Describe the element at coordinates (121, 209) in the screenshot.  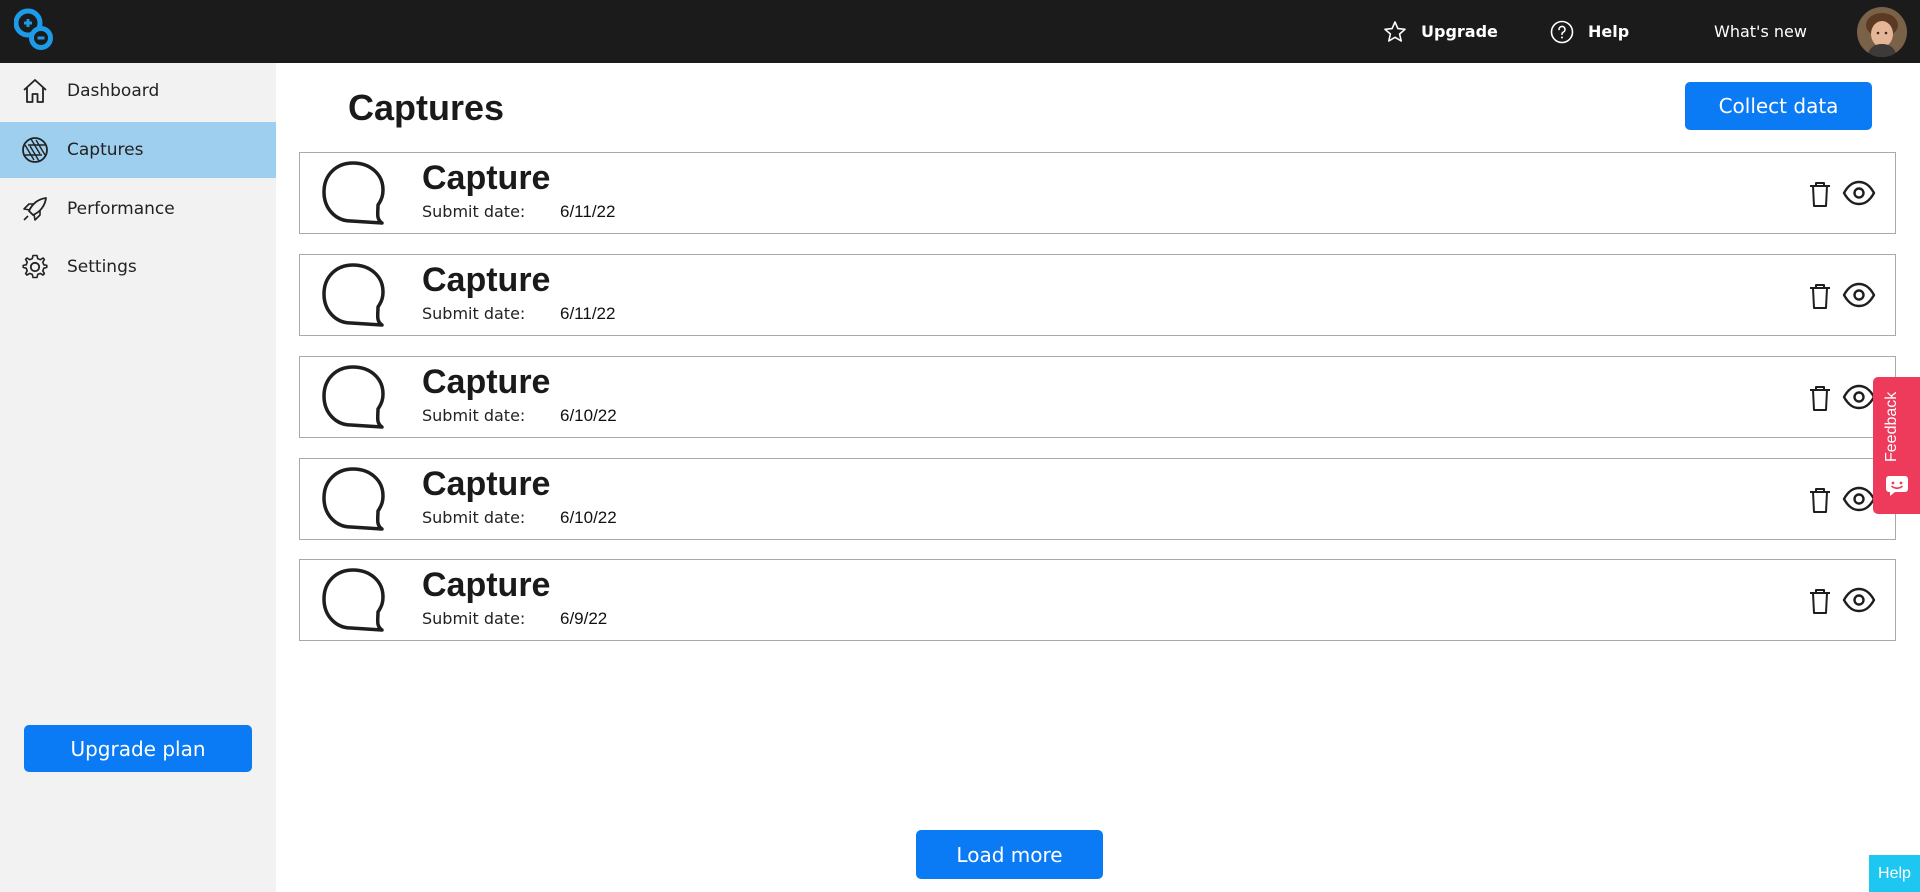
I see `sidebar-item-label: Performance` at that location.